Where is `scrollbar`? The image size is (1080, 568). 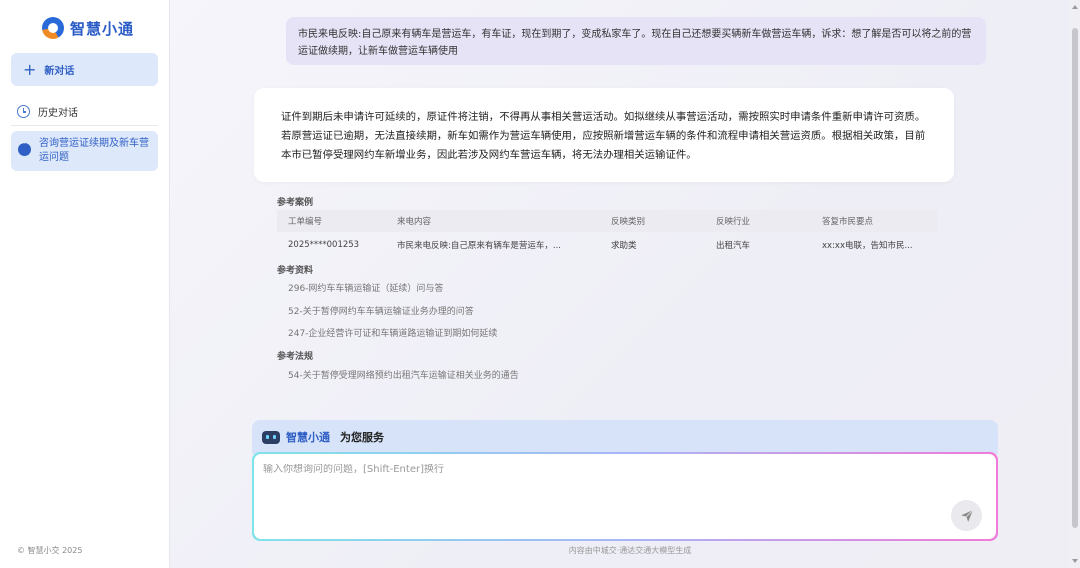 scrollbar is located at coordinates (1075, 284).